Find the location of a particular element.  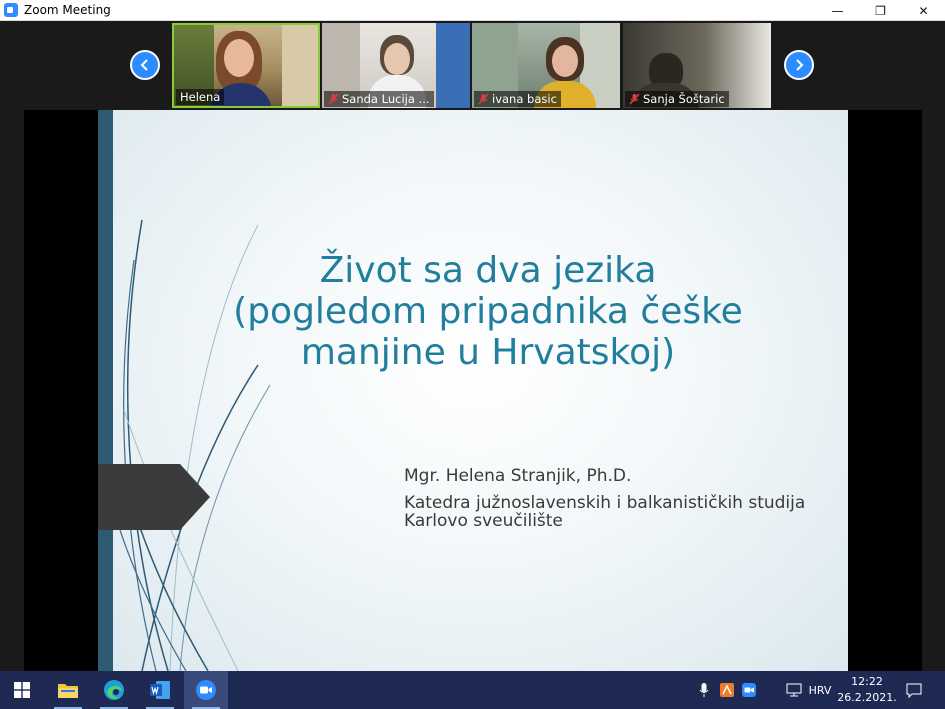

action-center-button is located at coordinates (914, 690).